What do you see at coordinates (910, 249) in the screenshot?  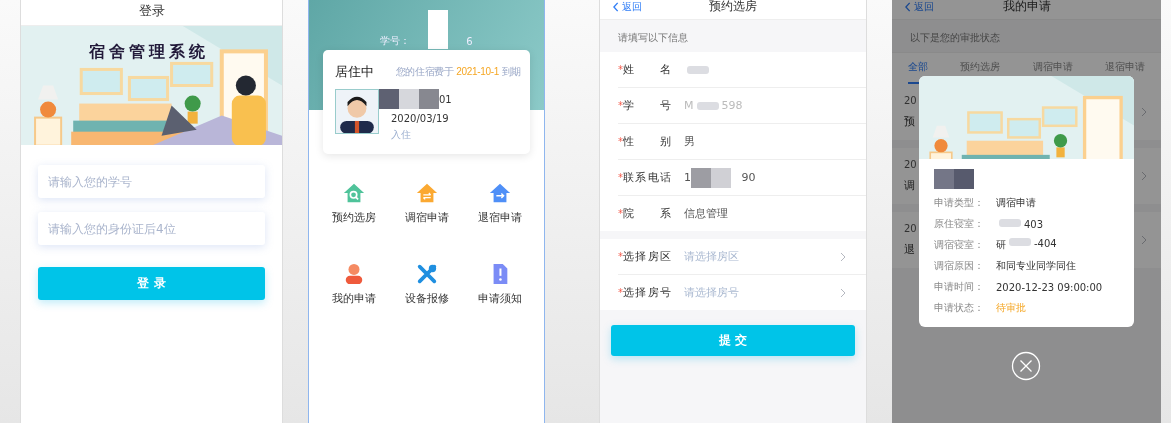 I see `application-type: 退` at bounding box center [910, 249].